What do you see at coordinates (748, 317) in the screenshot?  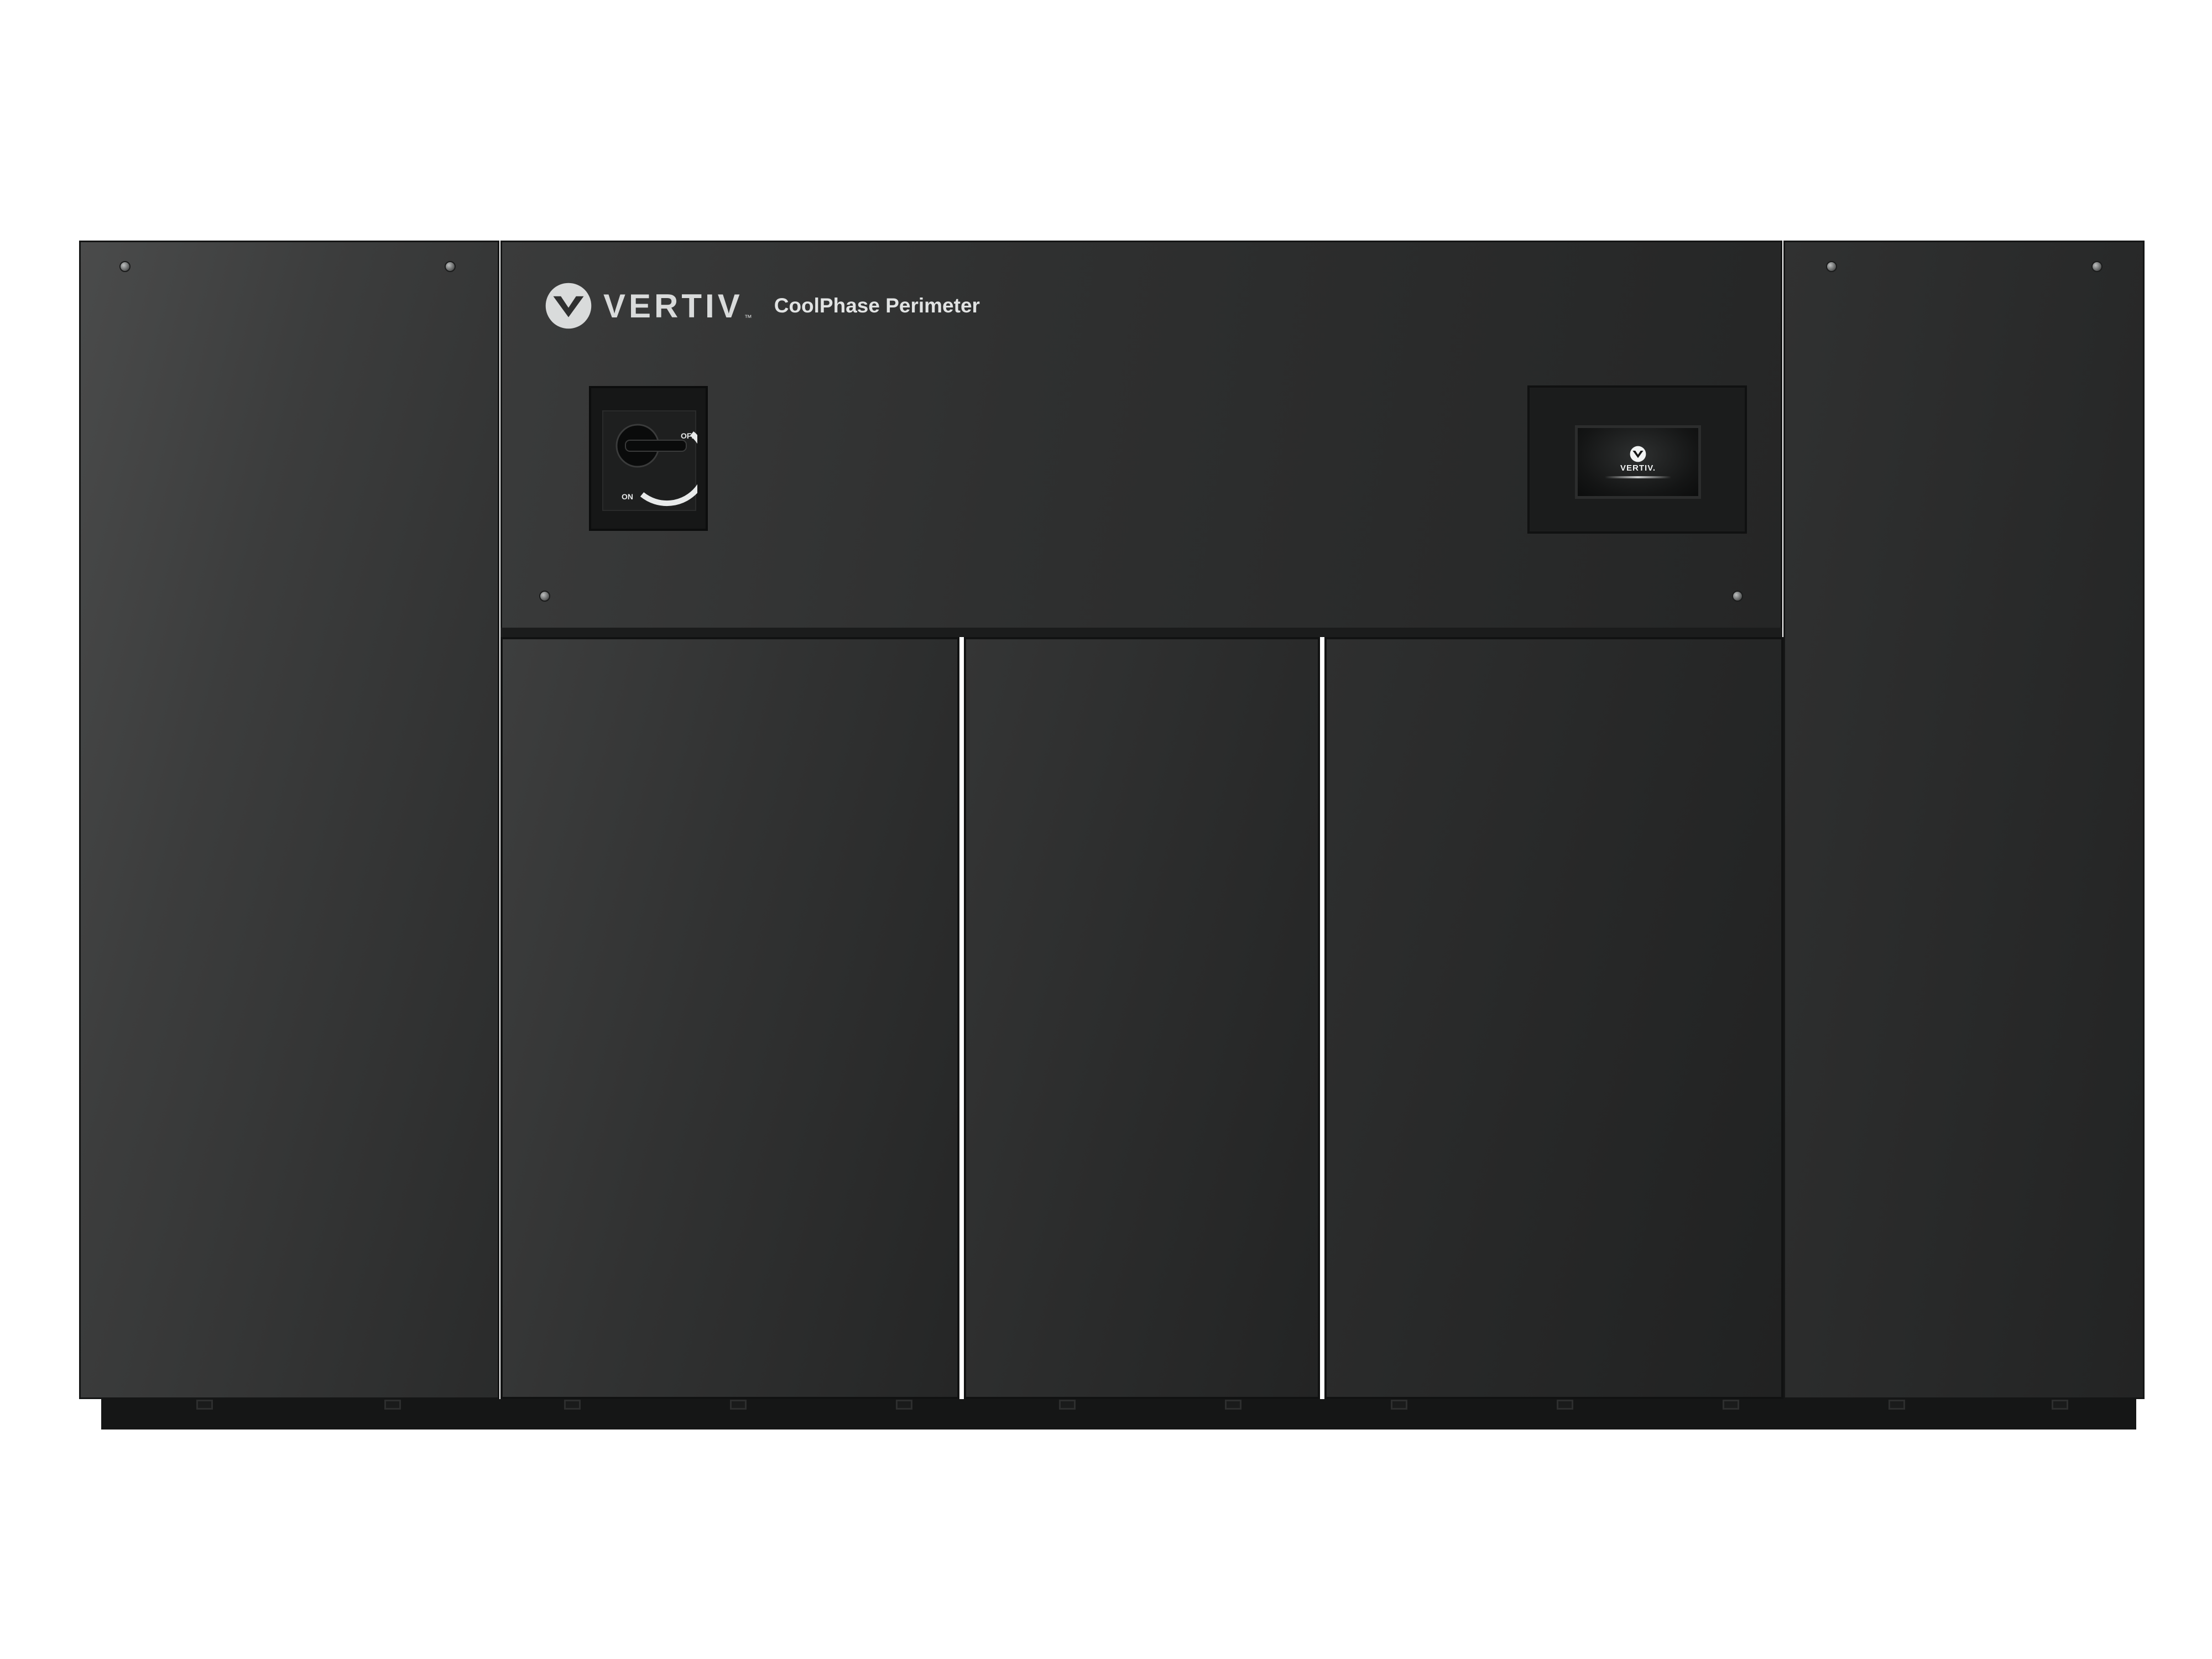 I see `brand-trademark: ™` at bounding box center [748, 317].